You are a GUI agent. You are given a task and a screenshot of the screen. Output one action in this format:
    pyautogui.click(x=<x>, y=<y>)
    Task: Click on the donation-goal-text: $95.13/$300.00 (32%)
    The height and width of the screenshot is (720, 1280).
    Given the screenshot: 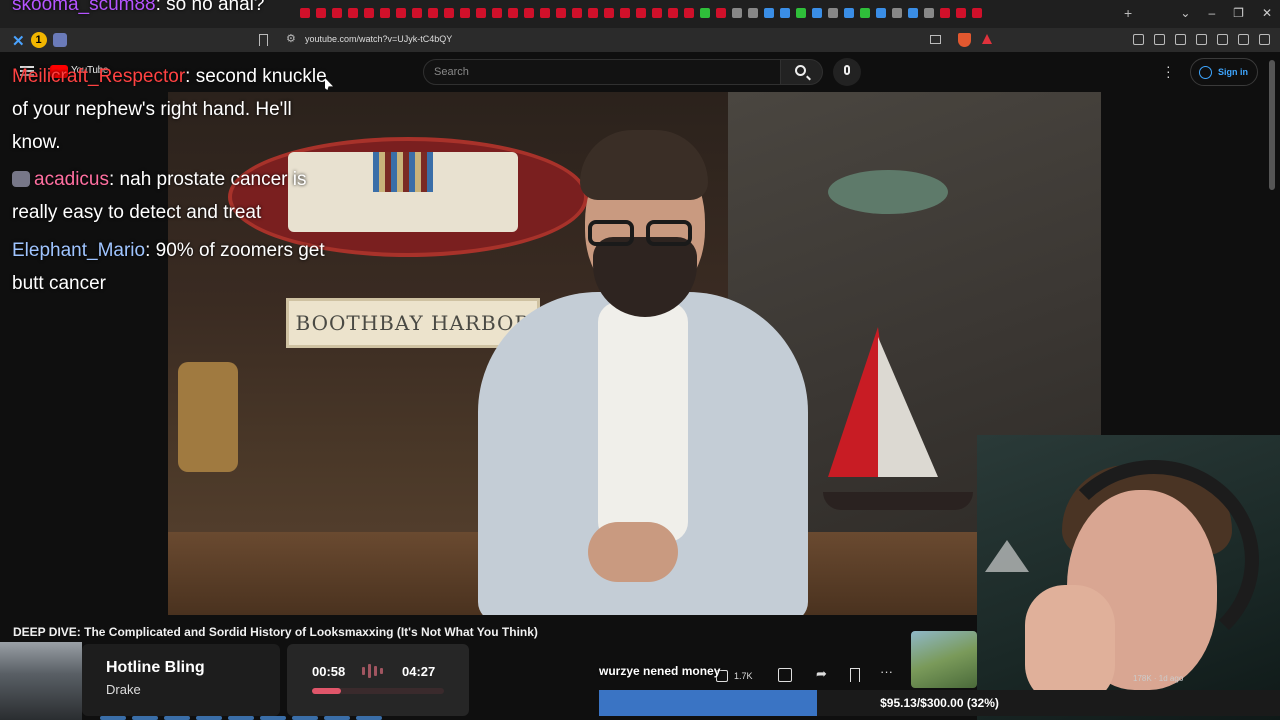 What is the action you would take?
    pyautogui.click(x=939, y=703)
    